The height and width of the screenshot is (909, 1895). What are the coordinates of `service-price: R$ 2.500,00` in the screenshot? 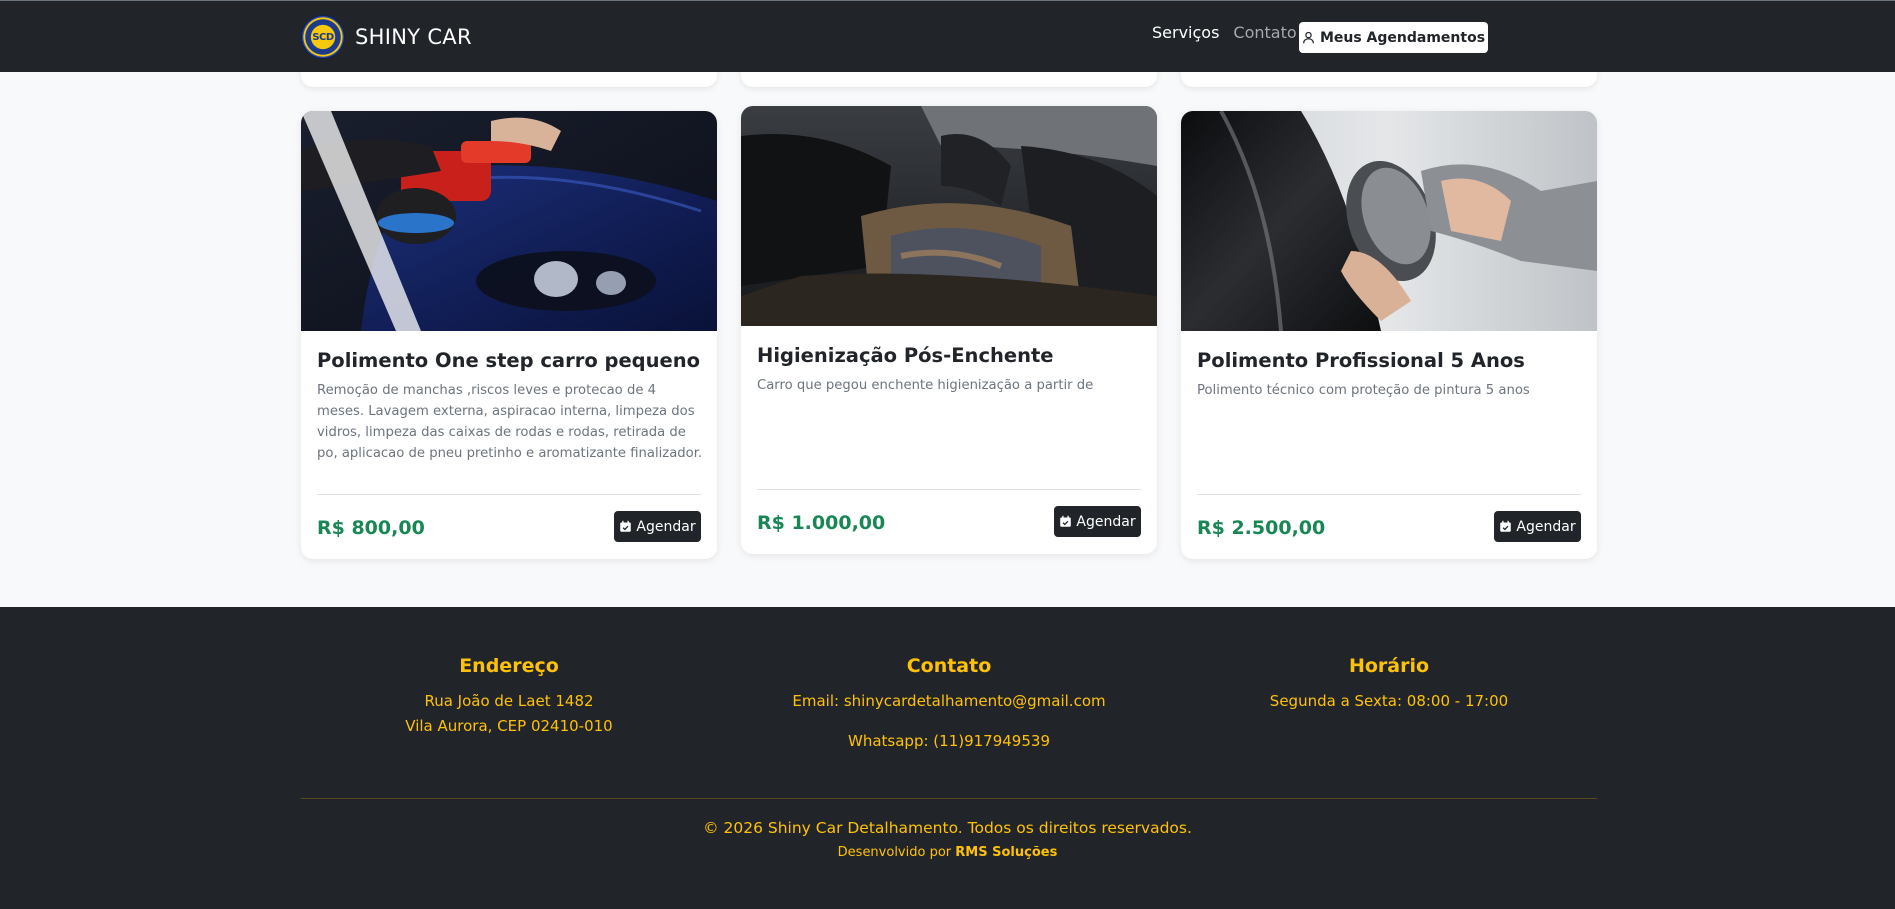 It's located at (1261, 528).